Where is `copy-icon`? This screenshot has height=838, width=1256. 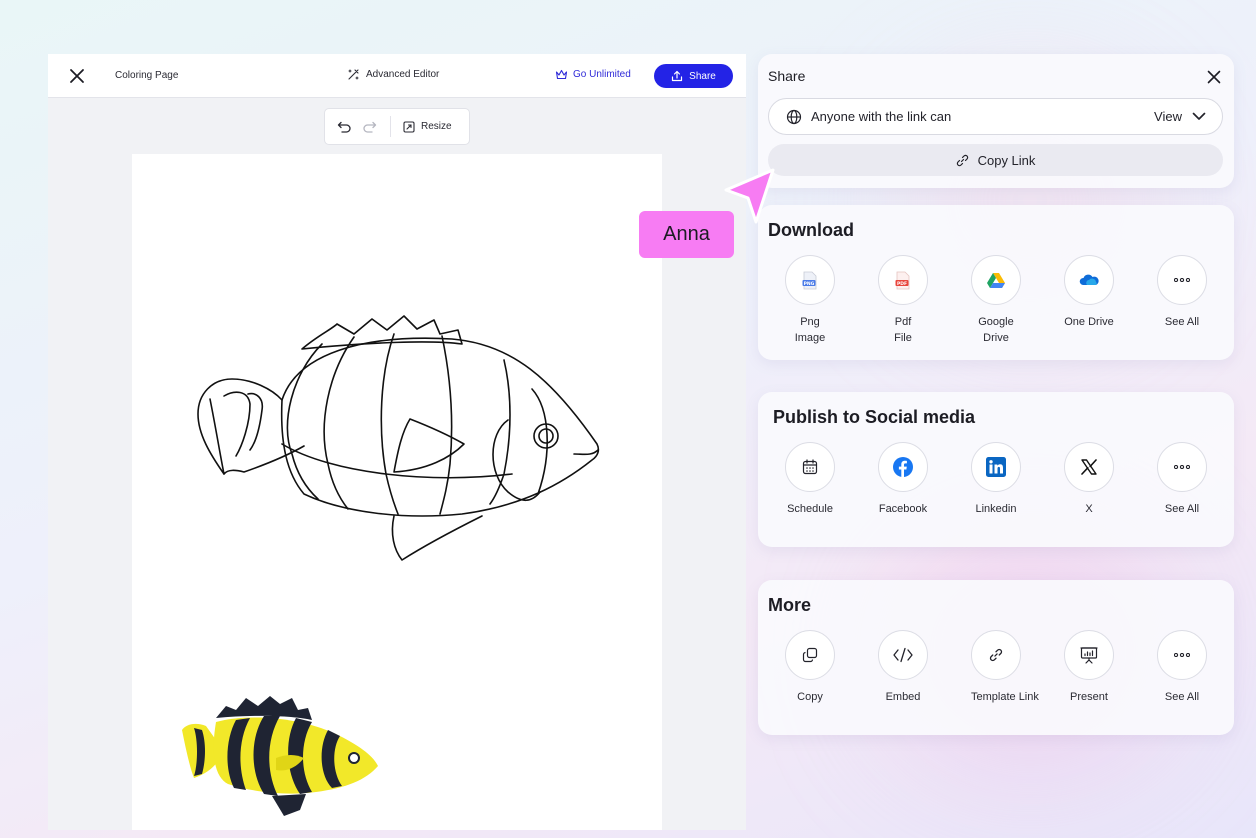 copy-icon is located at coordinates (810, 655).